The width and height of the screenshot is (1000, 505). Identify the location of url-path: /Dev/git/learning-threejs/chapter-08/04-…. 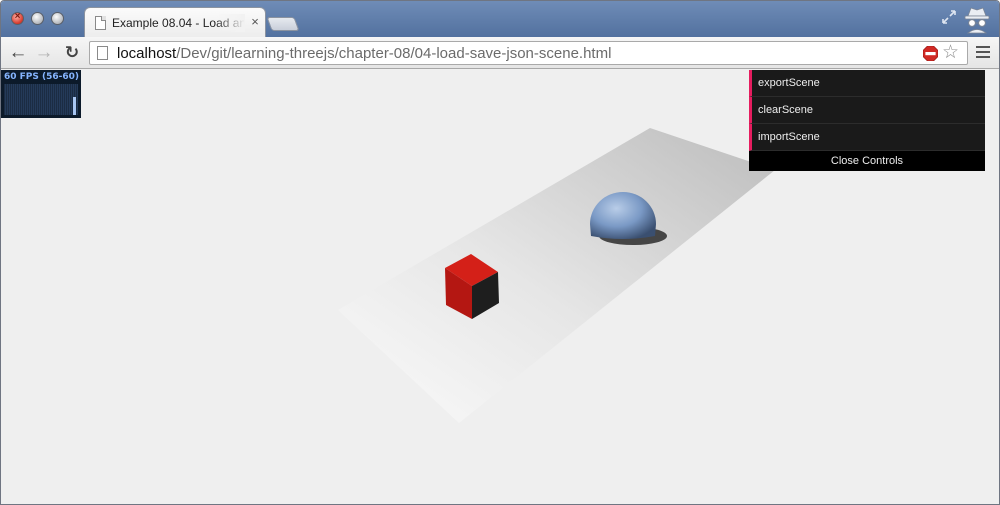
(394, 53).